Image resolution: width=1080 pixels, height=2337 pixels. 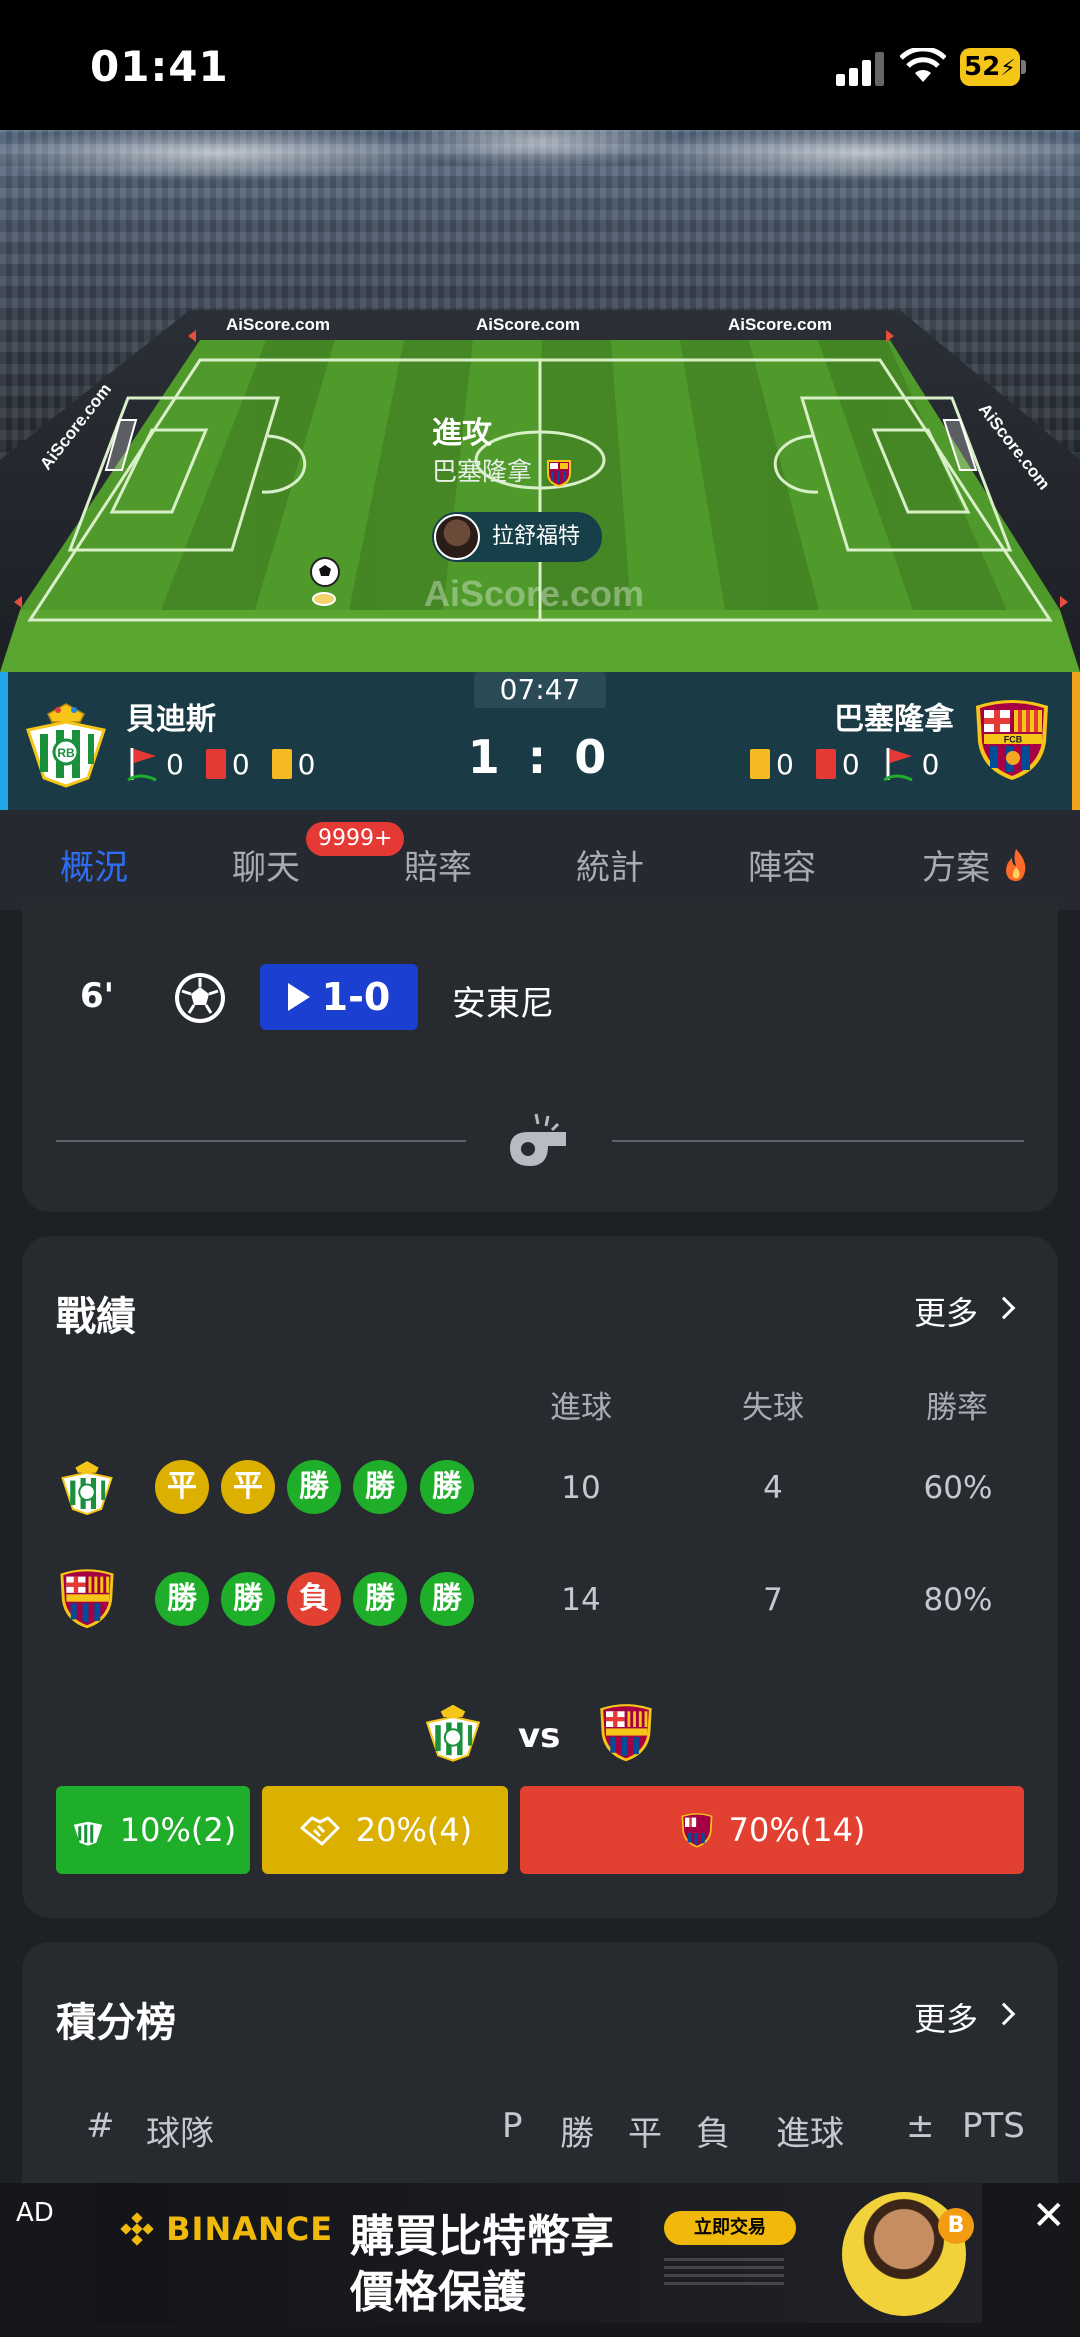 What do you see at coordinates (438, 864) in the screenshot?
I see `tab-odds: 賠率` at bounding box center [438, 864].